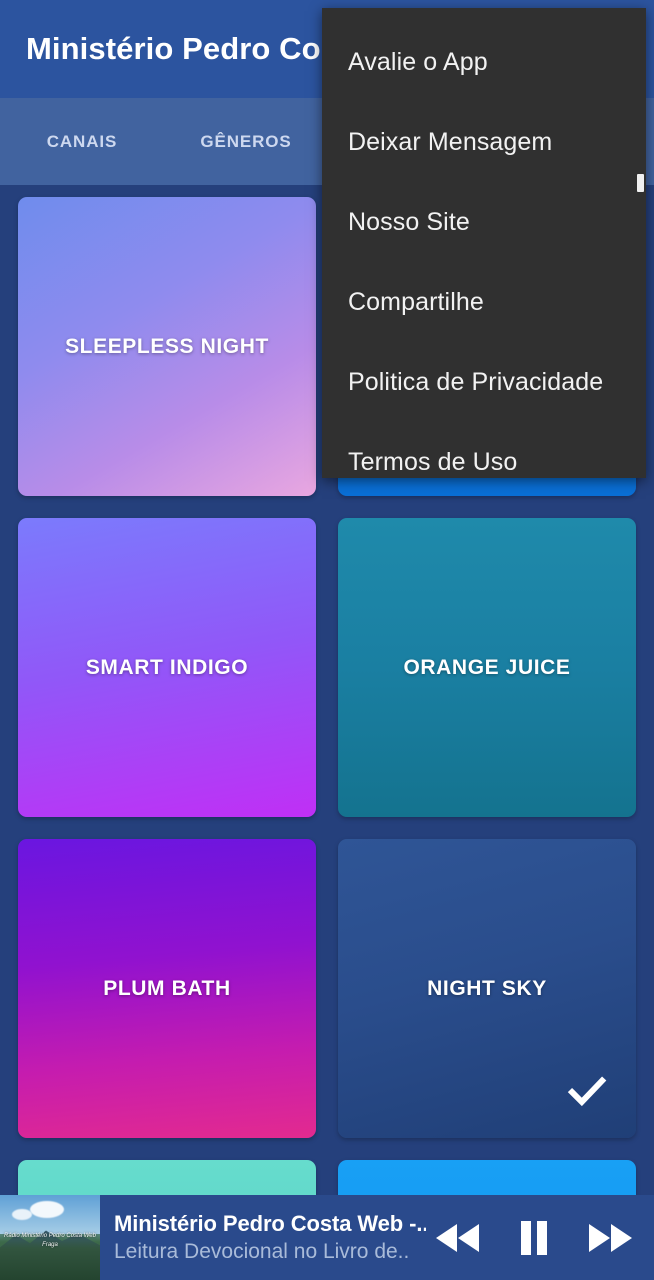  Describe the element at coordinates (409, 221) in the screenshot. I see `menu-item-label: Nosso Site` at that location.